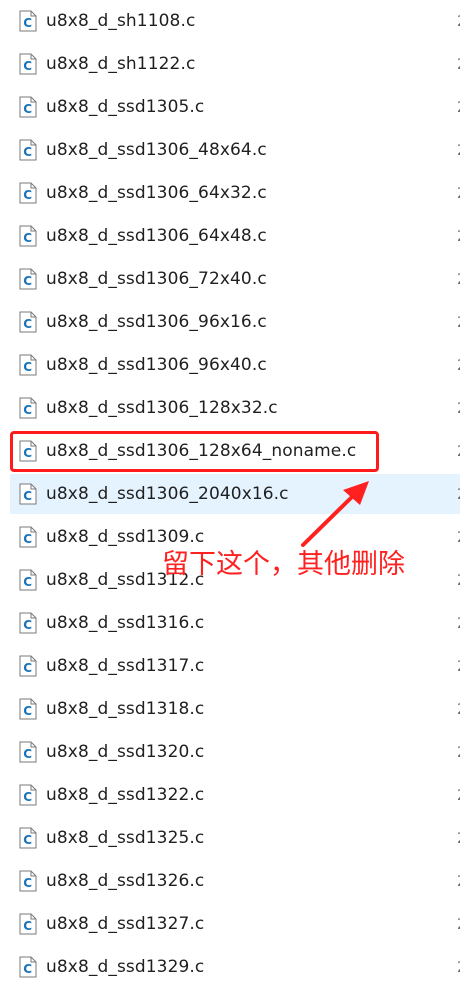 This screenshot has height=993, width=460. What do you see at coordinates (156, 193) in the screenshot?
I see `file-name: u8x8_d_ssd1306_64x32.c` at bounding box center [156, 193].